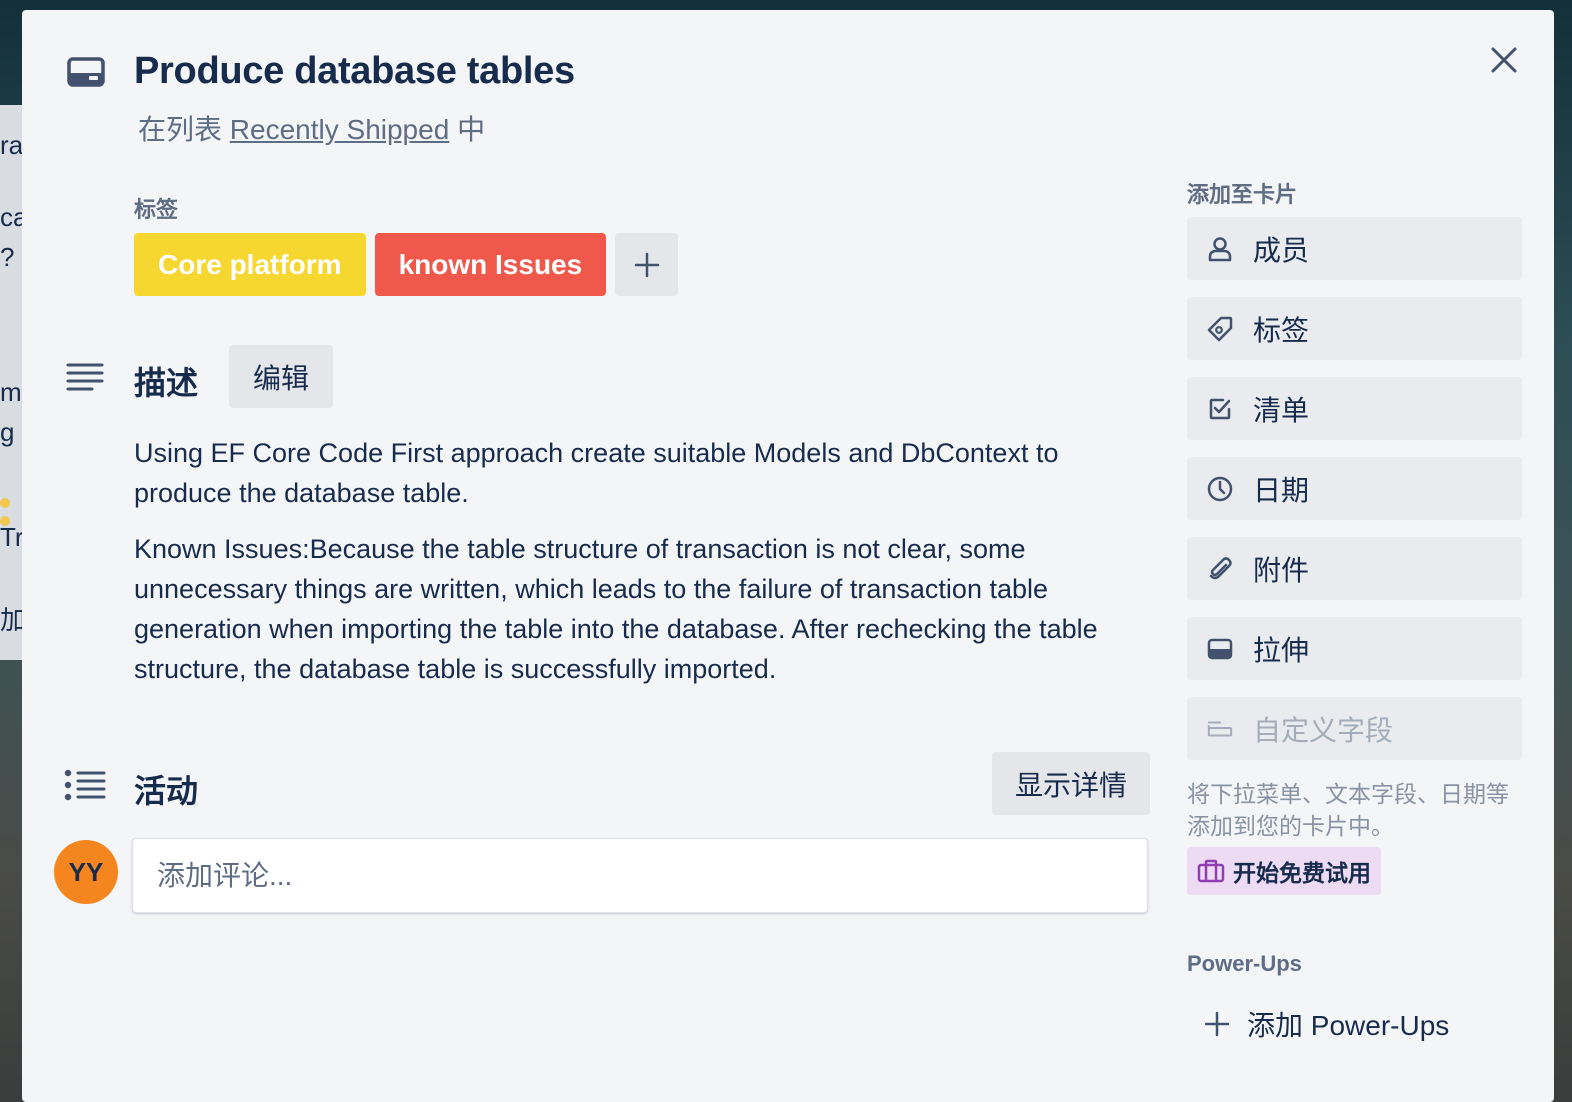 The width and height of the screenshot is (1572, 1102). What do you see at coordinates (1244, 963) in the screenshot?
I see `powerups-heading: Power-Ups` at bounding box center [1244, 963].